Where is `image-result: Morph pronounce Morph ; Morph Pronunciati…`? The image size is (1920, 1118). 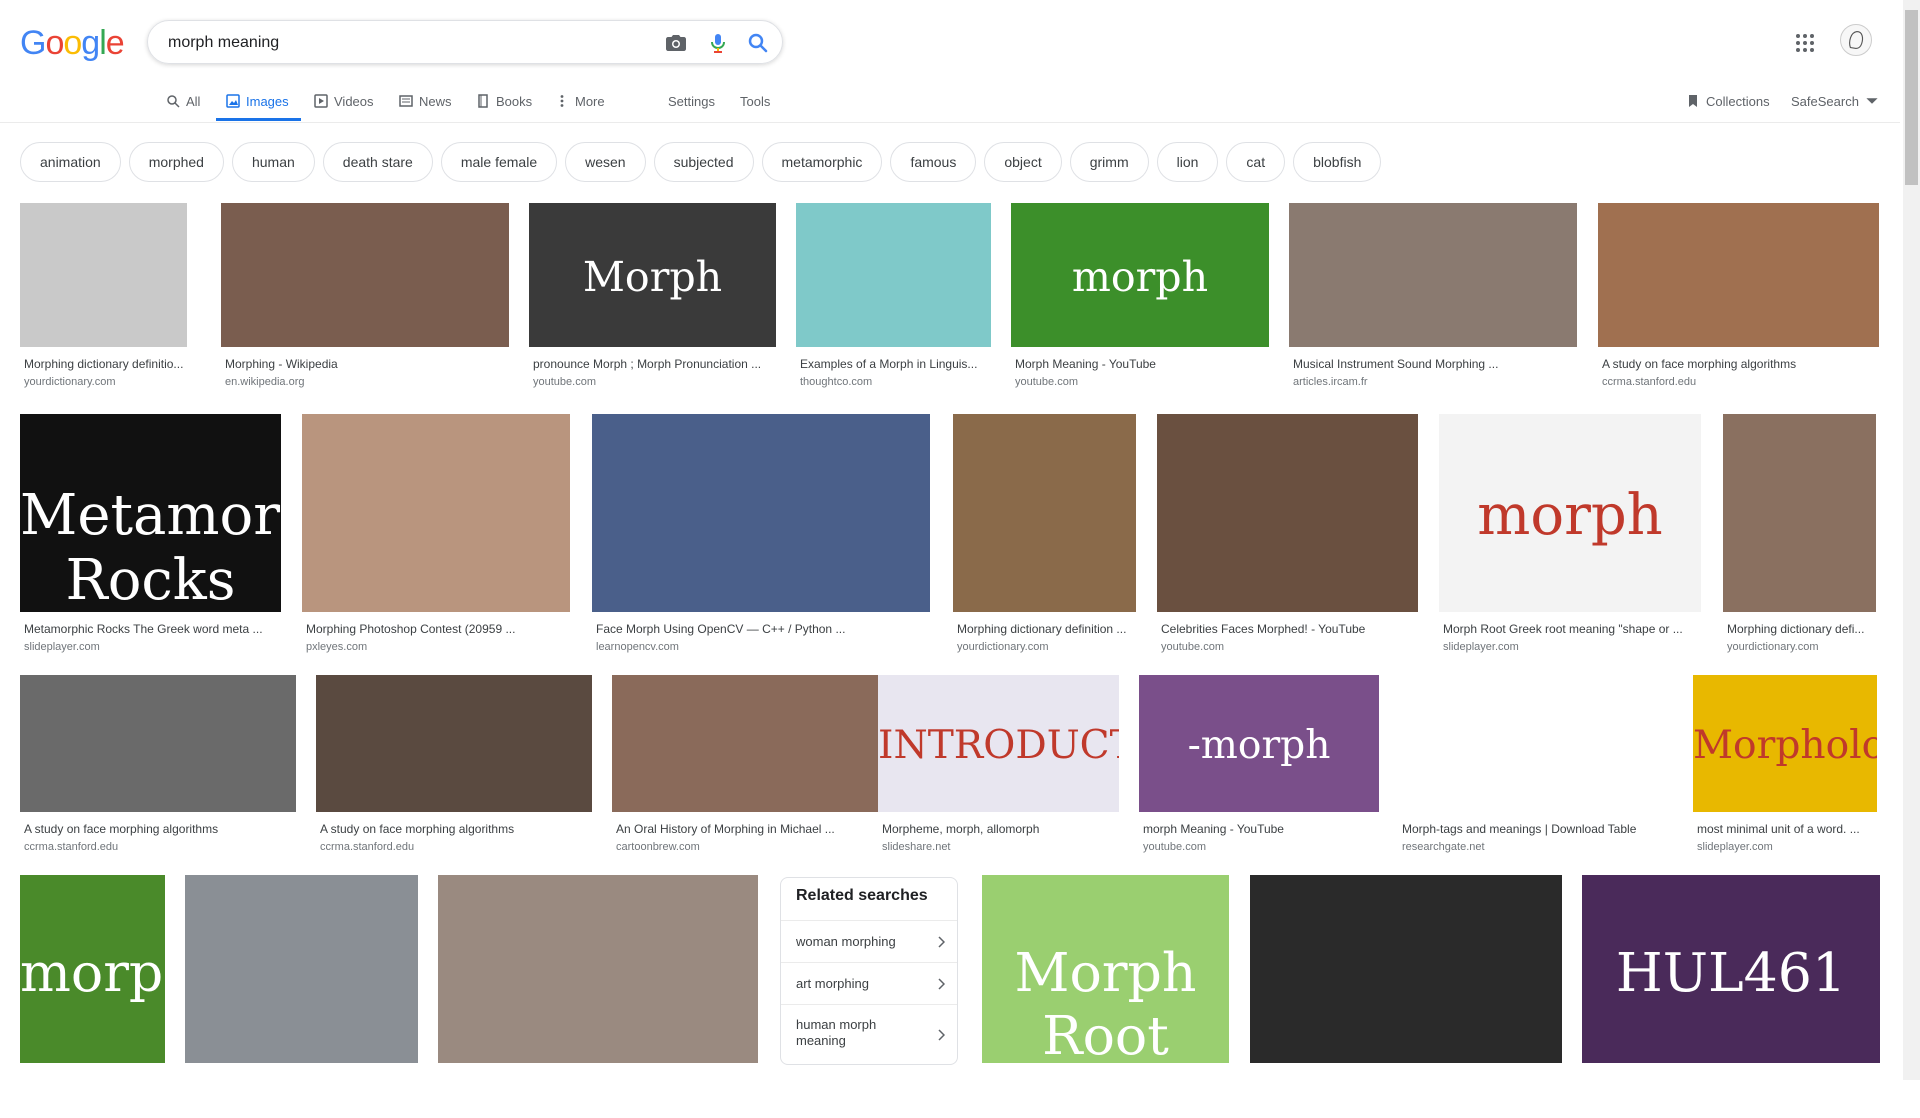 image-result: Morph pronounce Morph ; Morph Pronunciati… is located at coordinates (652, 302).